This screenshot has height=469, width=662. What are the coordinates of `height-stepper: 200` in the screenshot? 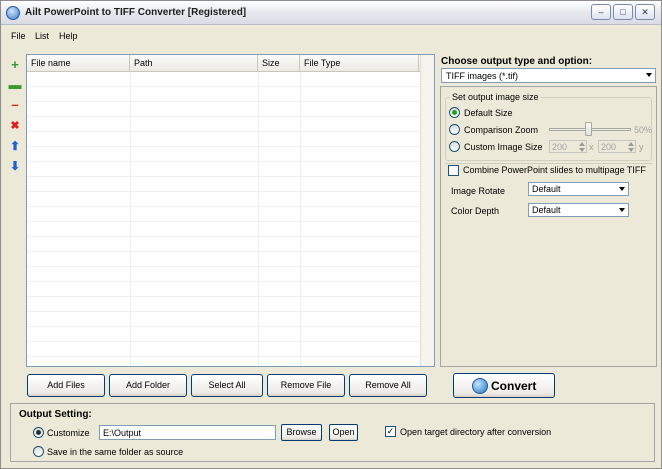 It's located at (617, 146).